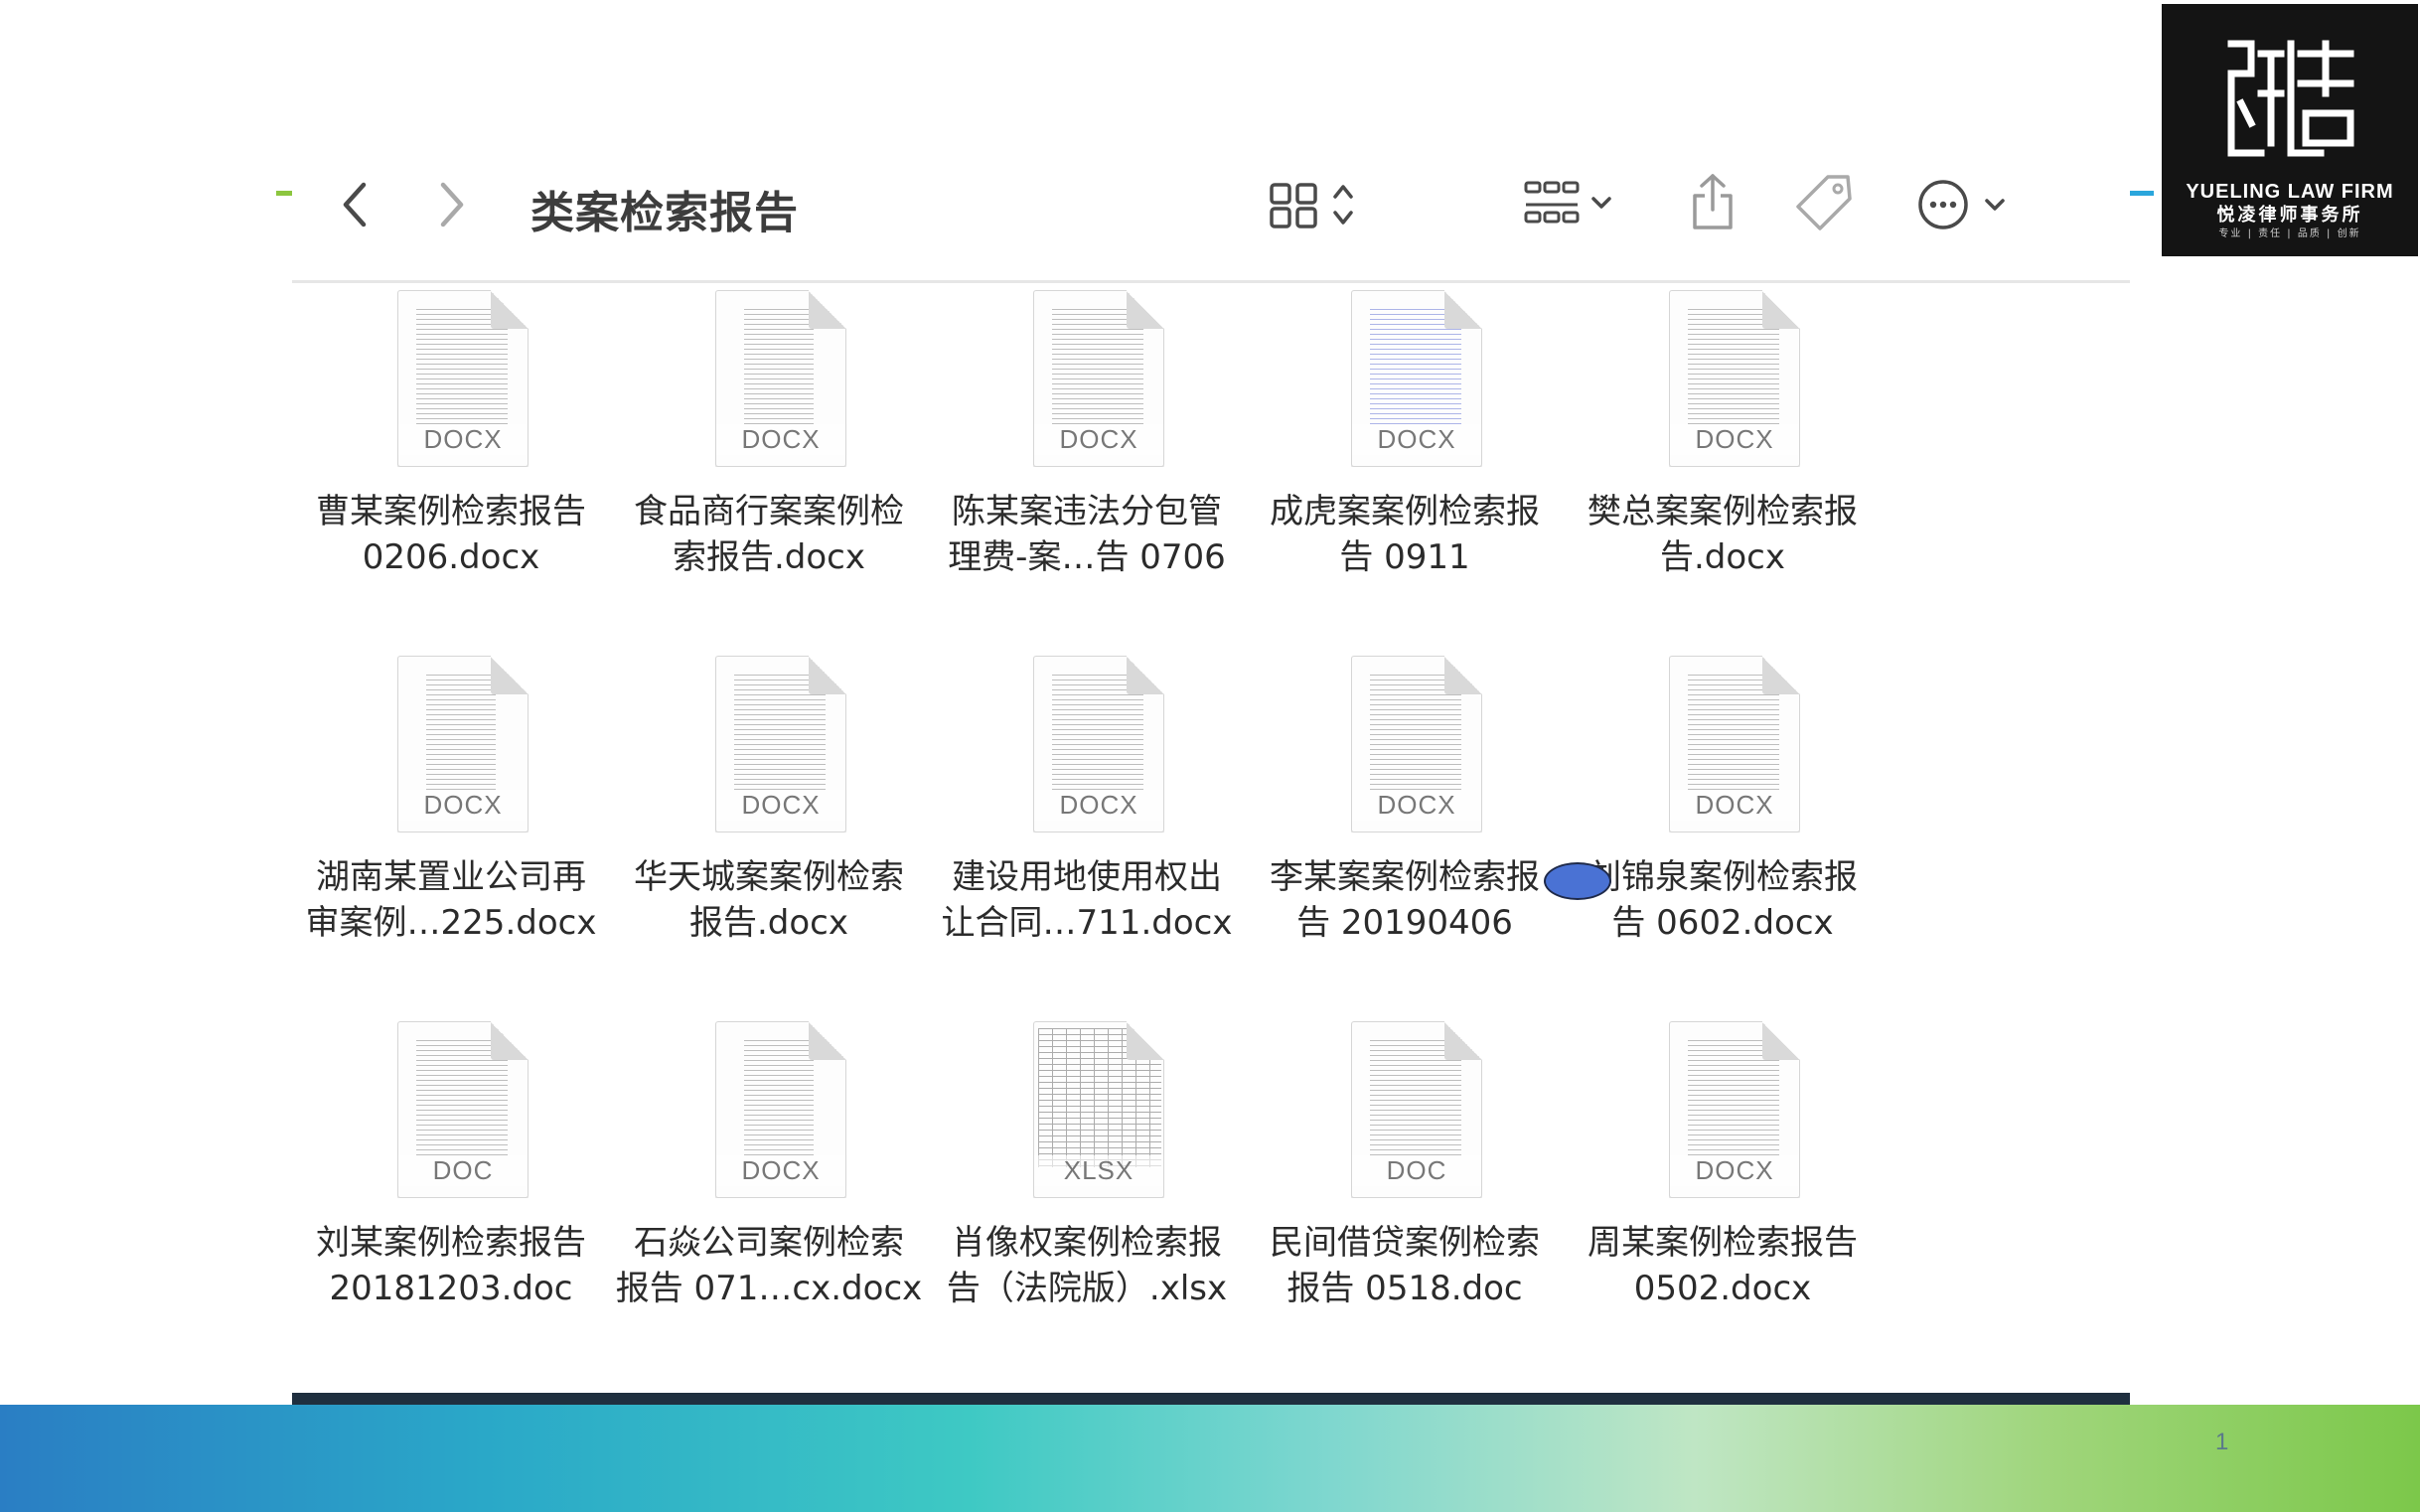 This screenshot has width=2420, height=1512. What do you see at coordinates (769, 900) in the screenshot?
I see `file-name: 华天城案案例检索 报告.docx` at bounding box center [769, 900].